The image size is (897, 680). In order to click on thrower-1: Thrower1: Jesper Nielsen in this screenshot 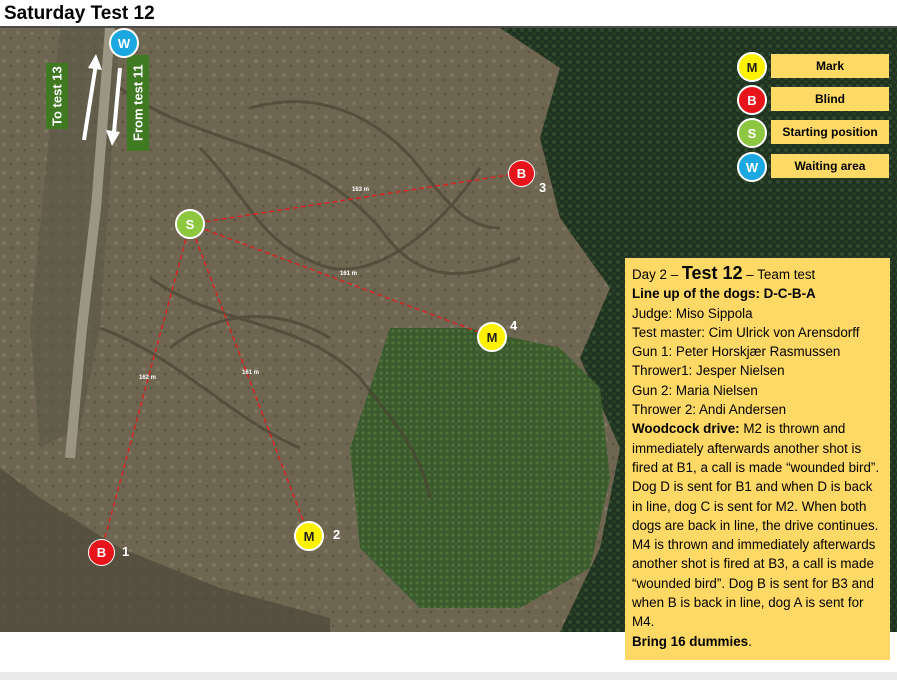, I will do `click(708, 371)`.